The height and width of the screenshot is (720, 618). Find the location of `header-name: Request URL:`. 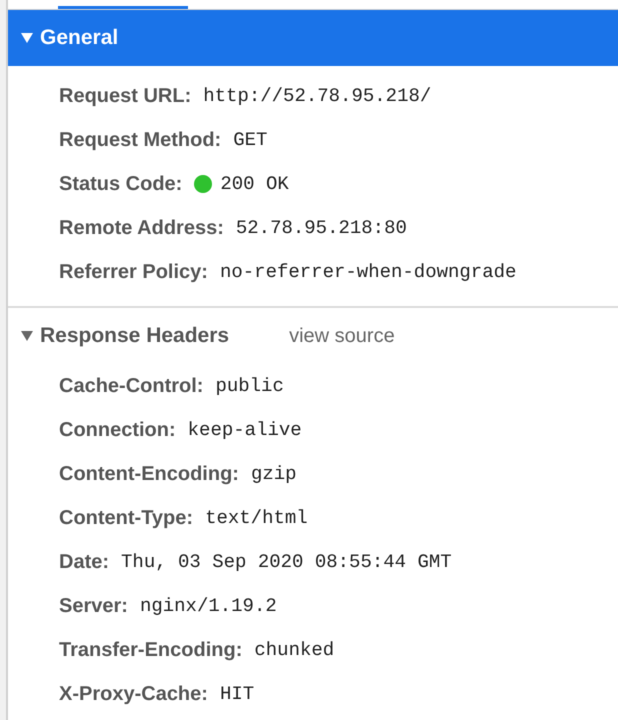

header-name: Request URL: is located at coordinates (125, 96).